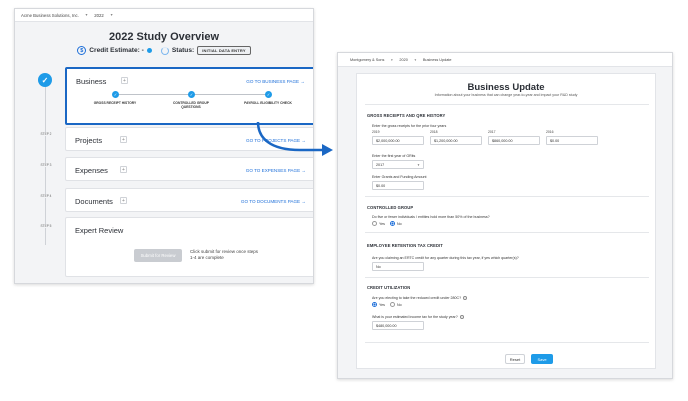  Describe the element at coordinates (289, 136) in the screenshot. I see `arrow-path` at that location.